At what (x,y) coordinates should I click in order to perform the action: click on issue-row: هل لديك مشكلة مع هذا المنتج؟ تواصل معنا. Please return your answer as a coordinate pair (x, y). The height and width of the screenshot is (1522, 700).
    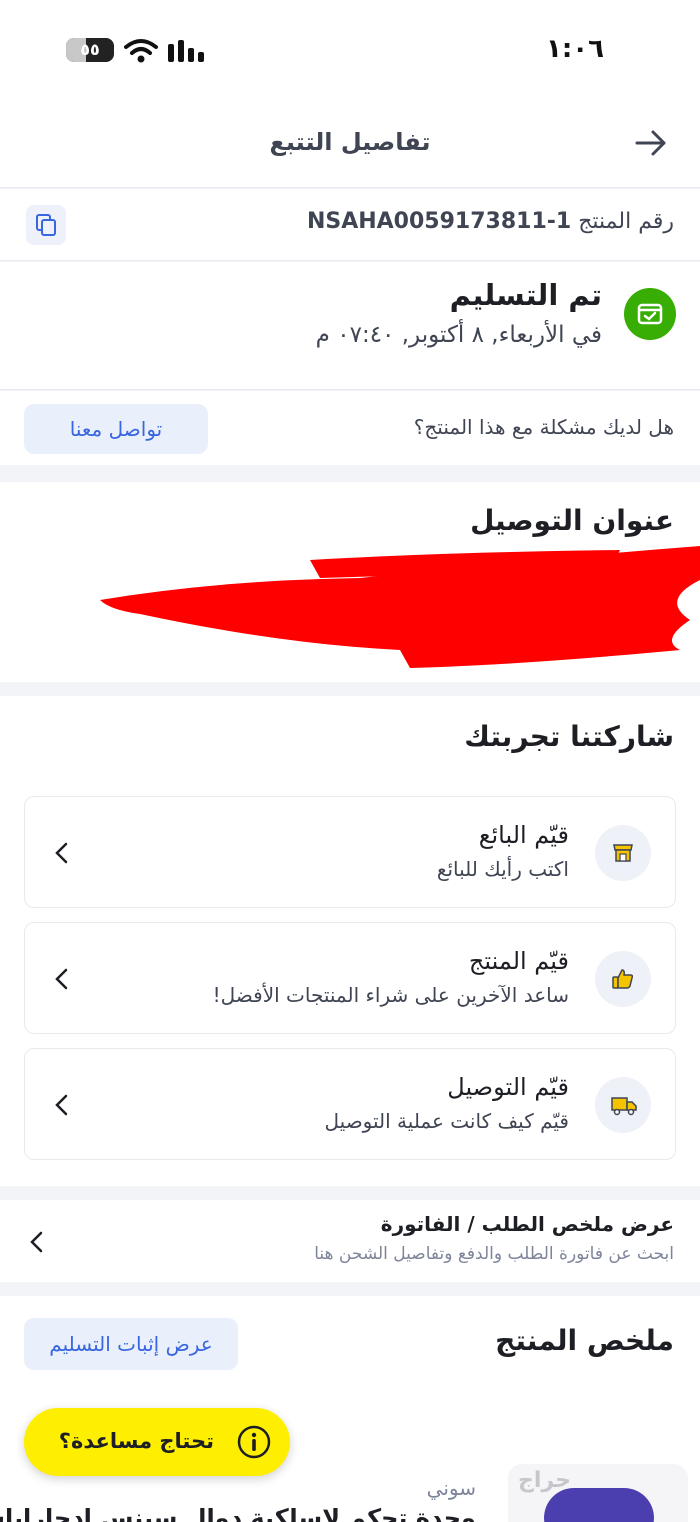
    Looking at the image, I should click on (350, 428).